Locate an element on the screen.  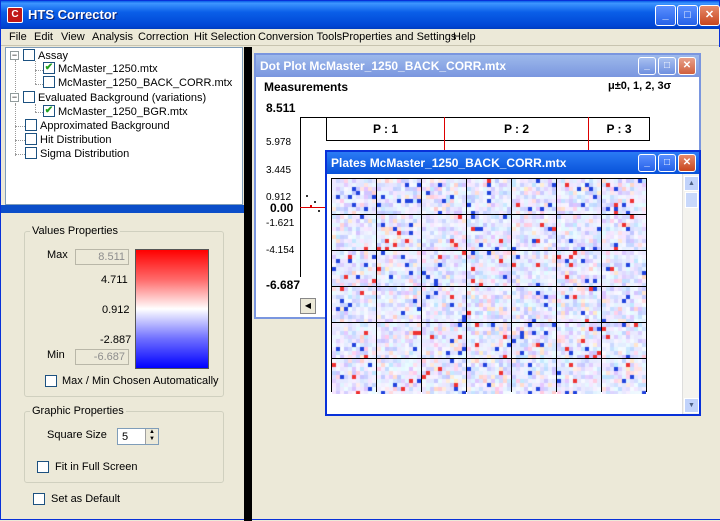
auto-minmax-checkbox is located at coordinates (51, 381).